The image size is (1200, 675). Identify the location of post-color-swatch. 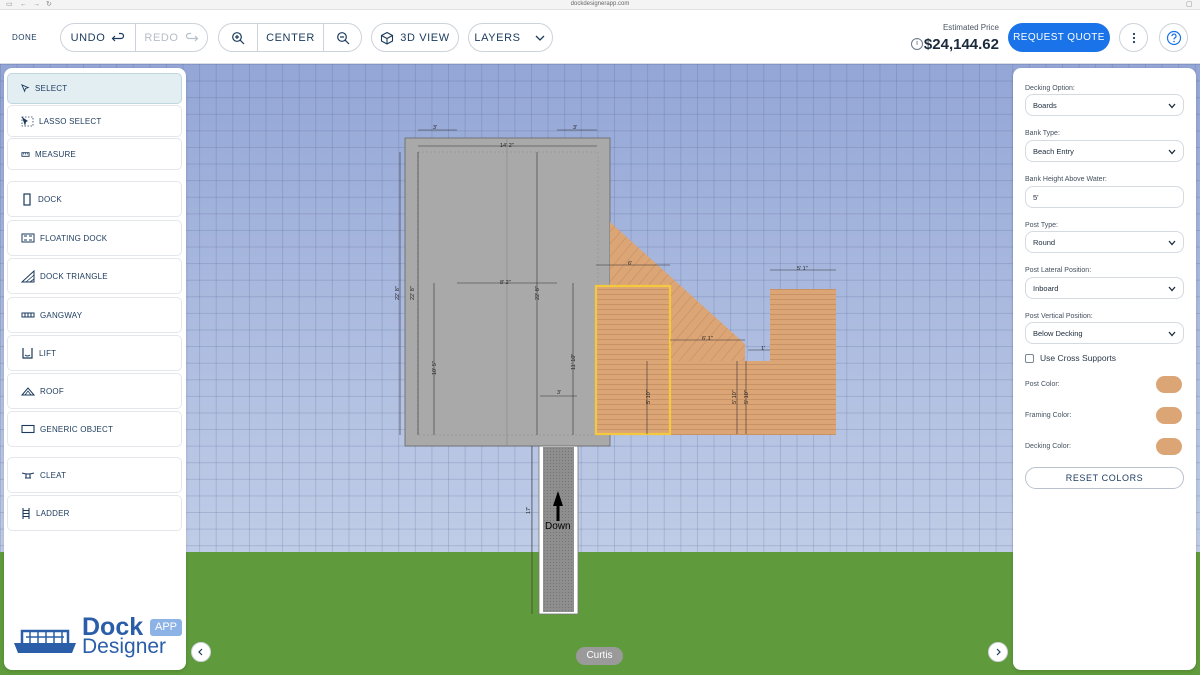
(1169, 384).